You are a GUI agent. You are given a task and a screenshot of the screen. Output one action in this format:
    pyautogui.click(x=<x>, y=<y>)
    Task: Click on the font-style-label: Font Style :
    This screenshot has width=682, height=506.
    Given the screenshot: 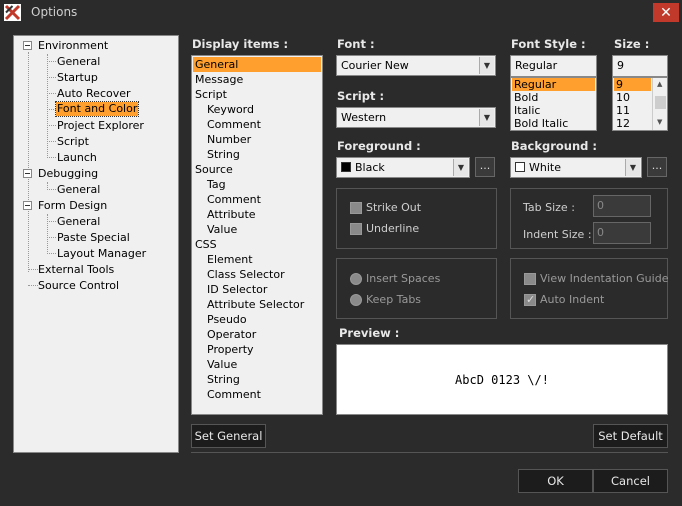 What is the action you would take?
    pyautogui.click(x=548, y=44)
    